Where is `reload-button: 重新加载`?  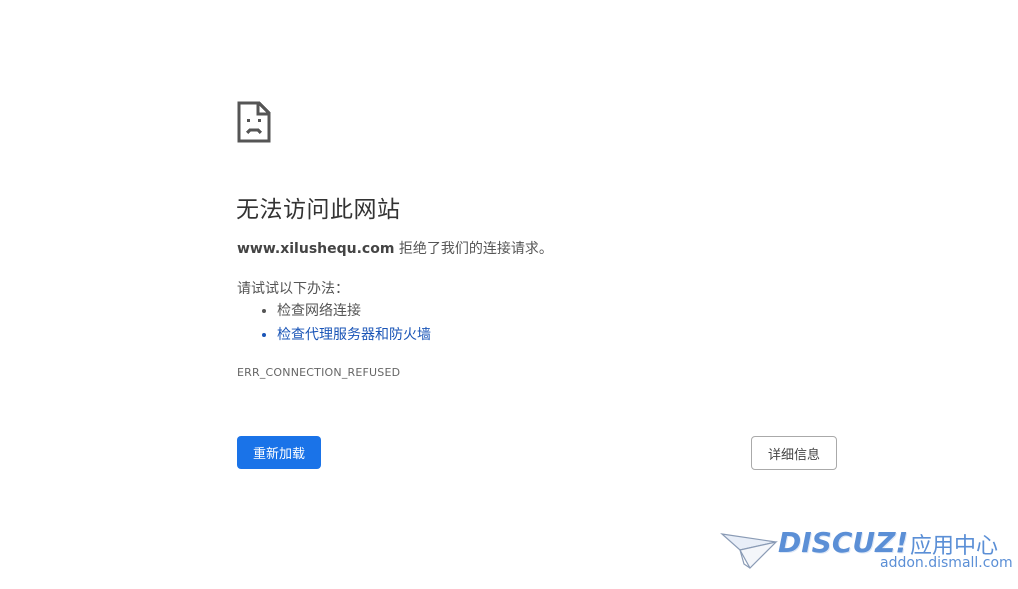
reload-button: 重新加载 is located at coordinates (279, 452).